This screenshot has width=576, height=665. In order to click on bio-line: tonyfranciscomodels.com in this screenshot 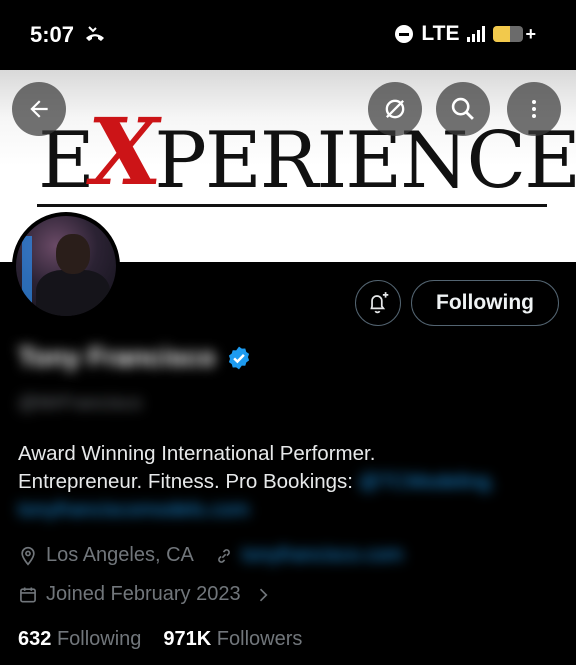, I will do `click(288, 510)`.